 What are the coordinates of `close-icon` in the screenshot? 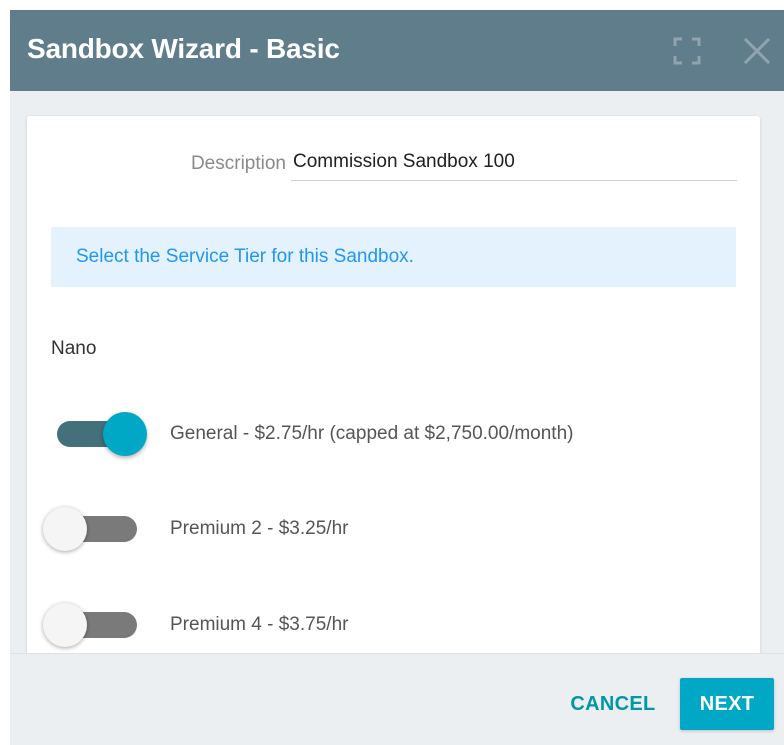 It's located at (757, 51).